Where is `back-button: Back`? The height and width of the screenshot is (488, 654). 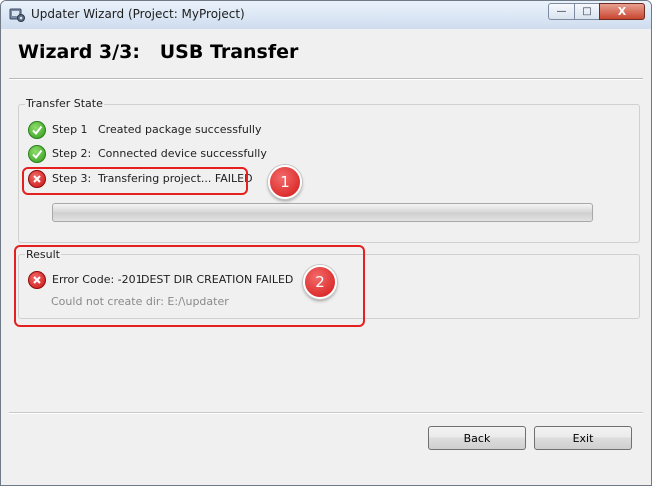 back-button: Back is located at coordinates (477, 438).